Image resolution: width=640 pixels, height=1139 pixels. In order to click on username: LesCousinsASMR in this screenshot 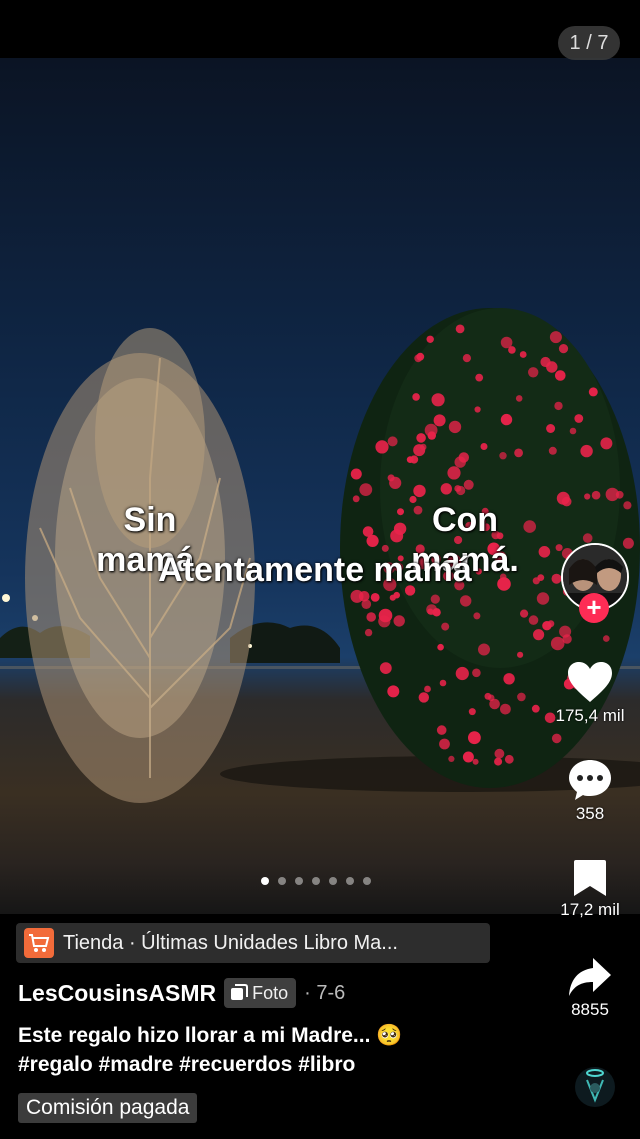, I will do `click(117, 993)`.